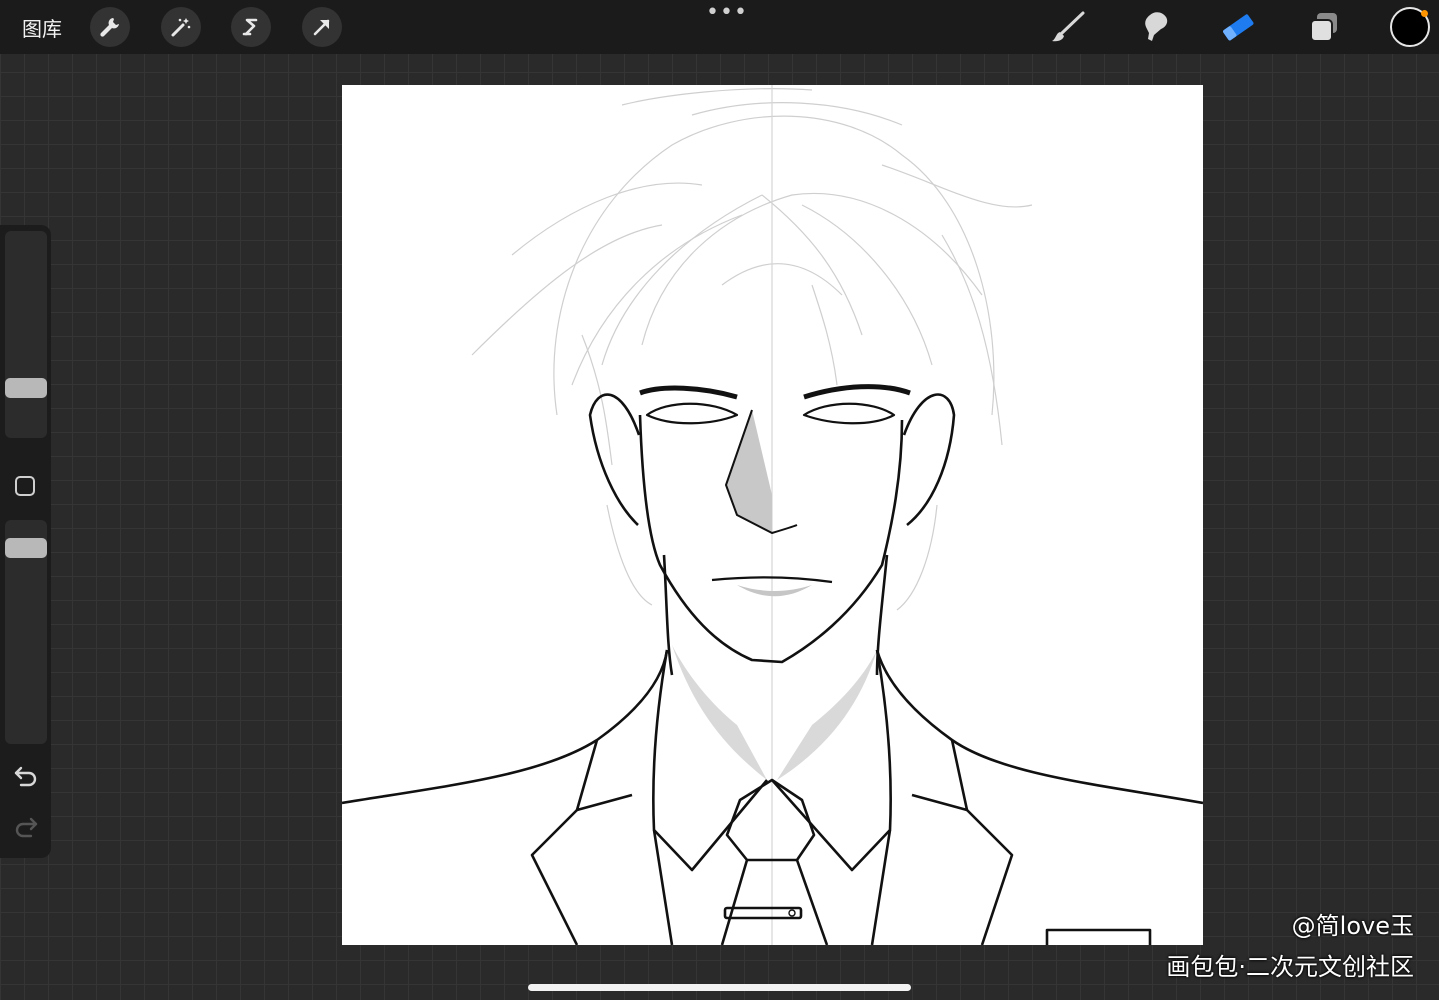  I want to click on redo-icon, so click(26, 826).